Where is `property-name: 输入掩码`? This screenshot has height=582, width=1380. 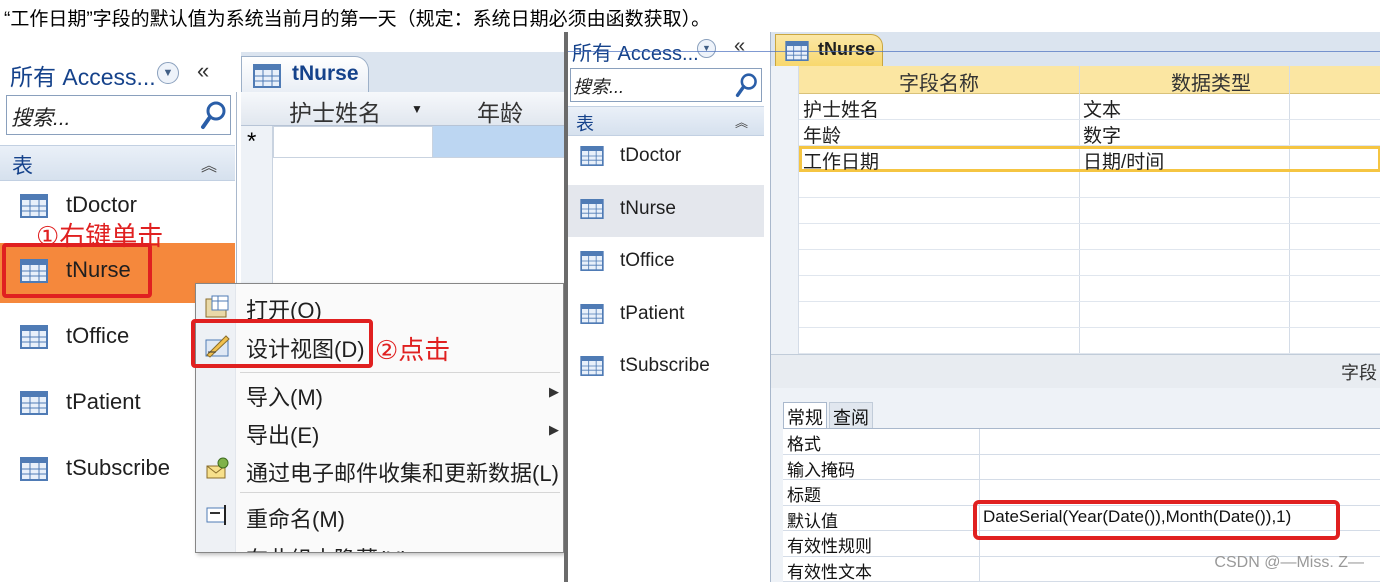 property-name: 输入掩码 is located at coordinates (821, 470).